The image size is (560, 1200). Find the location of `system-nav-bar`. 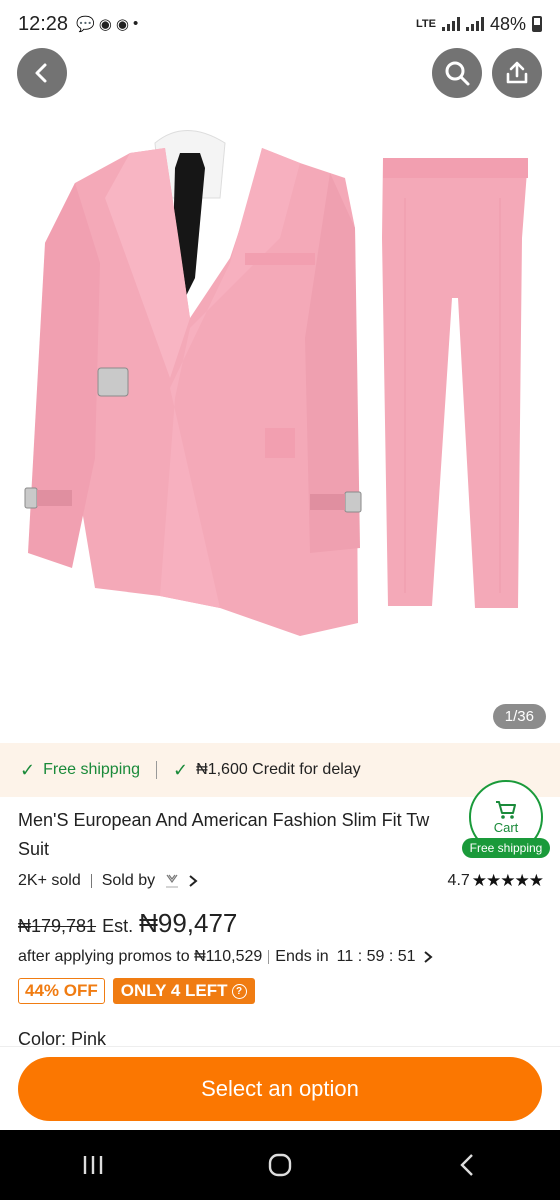

system-nav-bar is located at coordinates (280, 1165).